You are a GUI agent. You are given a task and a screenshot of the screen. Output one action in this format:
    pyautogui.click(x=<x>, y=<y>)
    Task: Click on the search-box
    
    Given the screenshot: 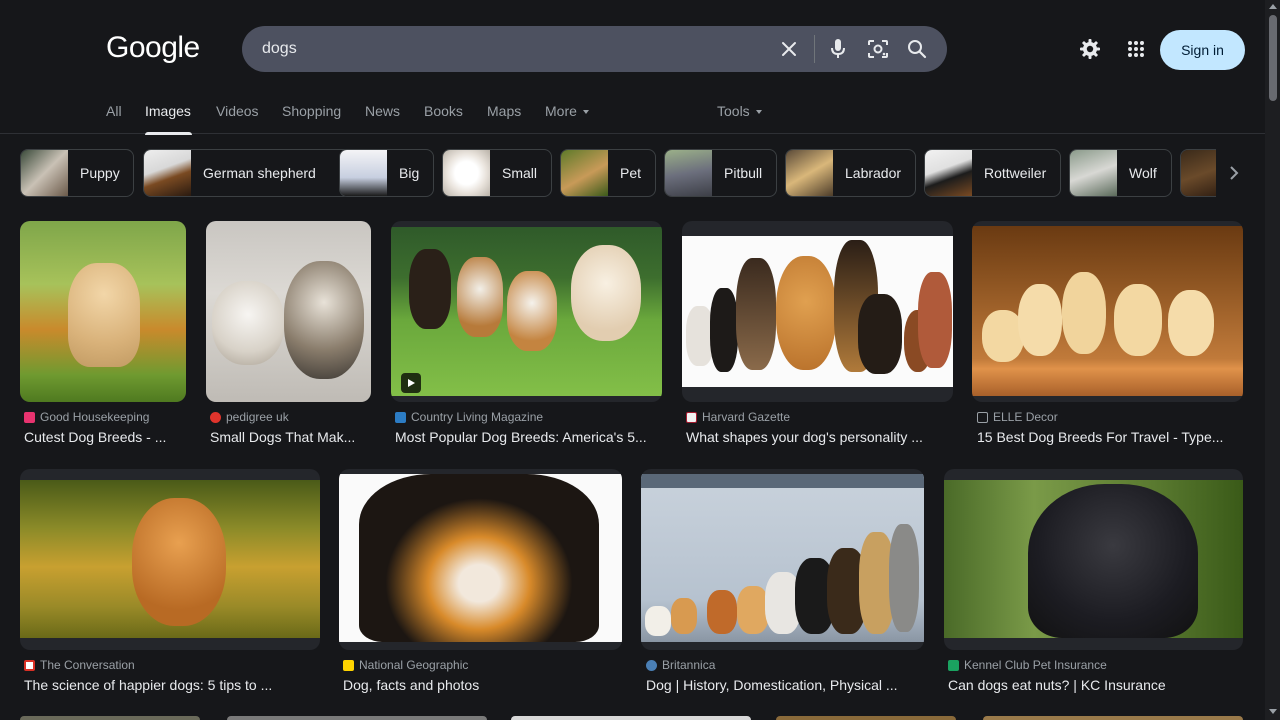 What is the action you would take?
    pyautogui.click(x=594, y=49)
    